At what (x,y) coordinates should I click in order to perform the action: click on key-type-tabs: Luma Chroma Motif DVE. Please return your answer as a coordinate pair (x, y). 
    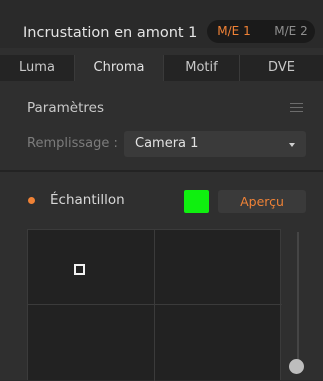
    Looking at the image, I should click on (161, 68).